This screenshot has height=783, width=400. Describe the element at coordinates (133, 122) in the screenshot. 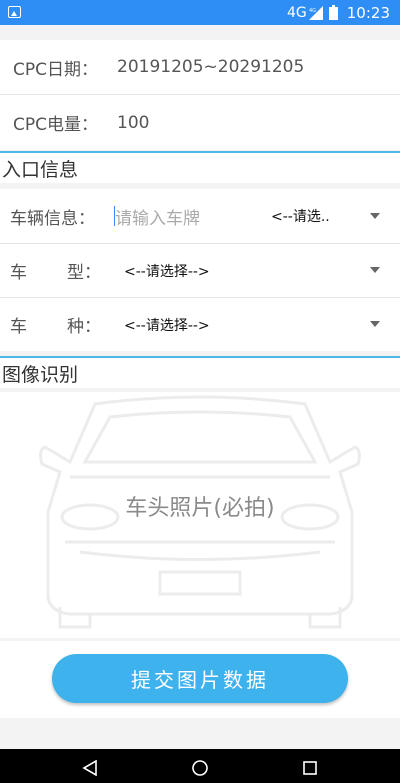

I see `cpc-battery-value: 100` at that location.